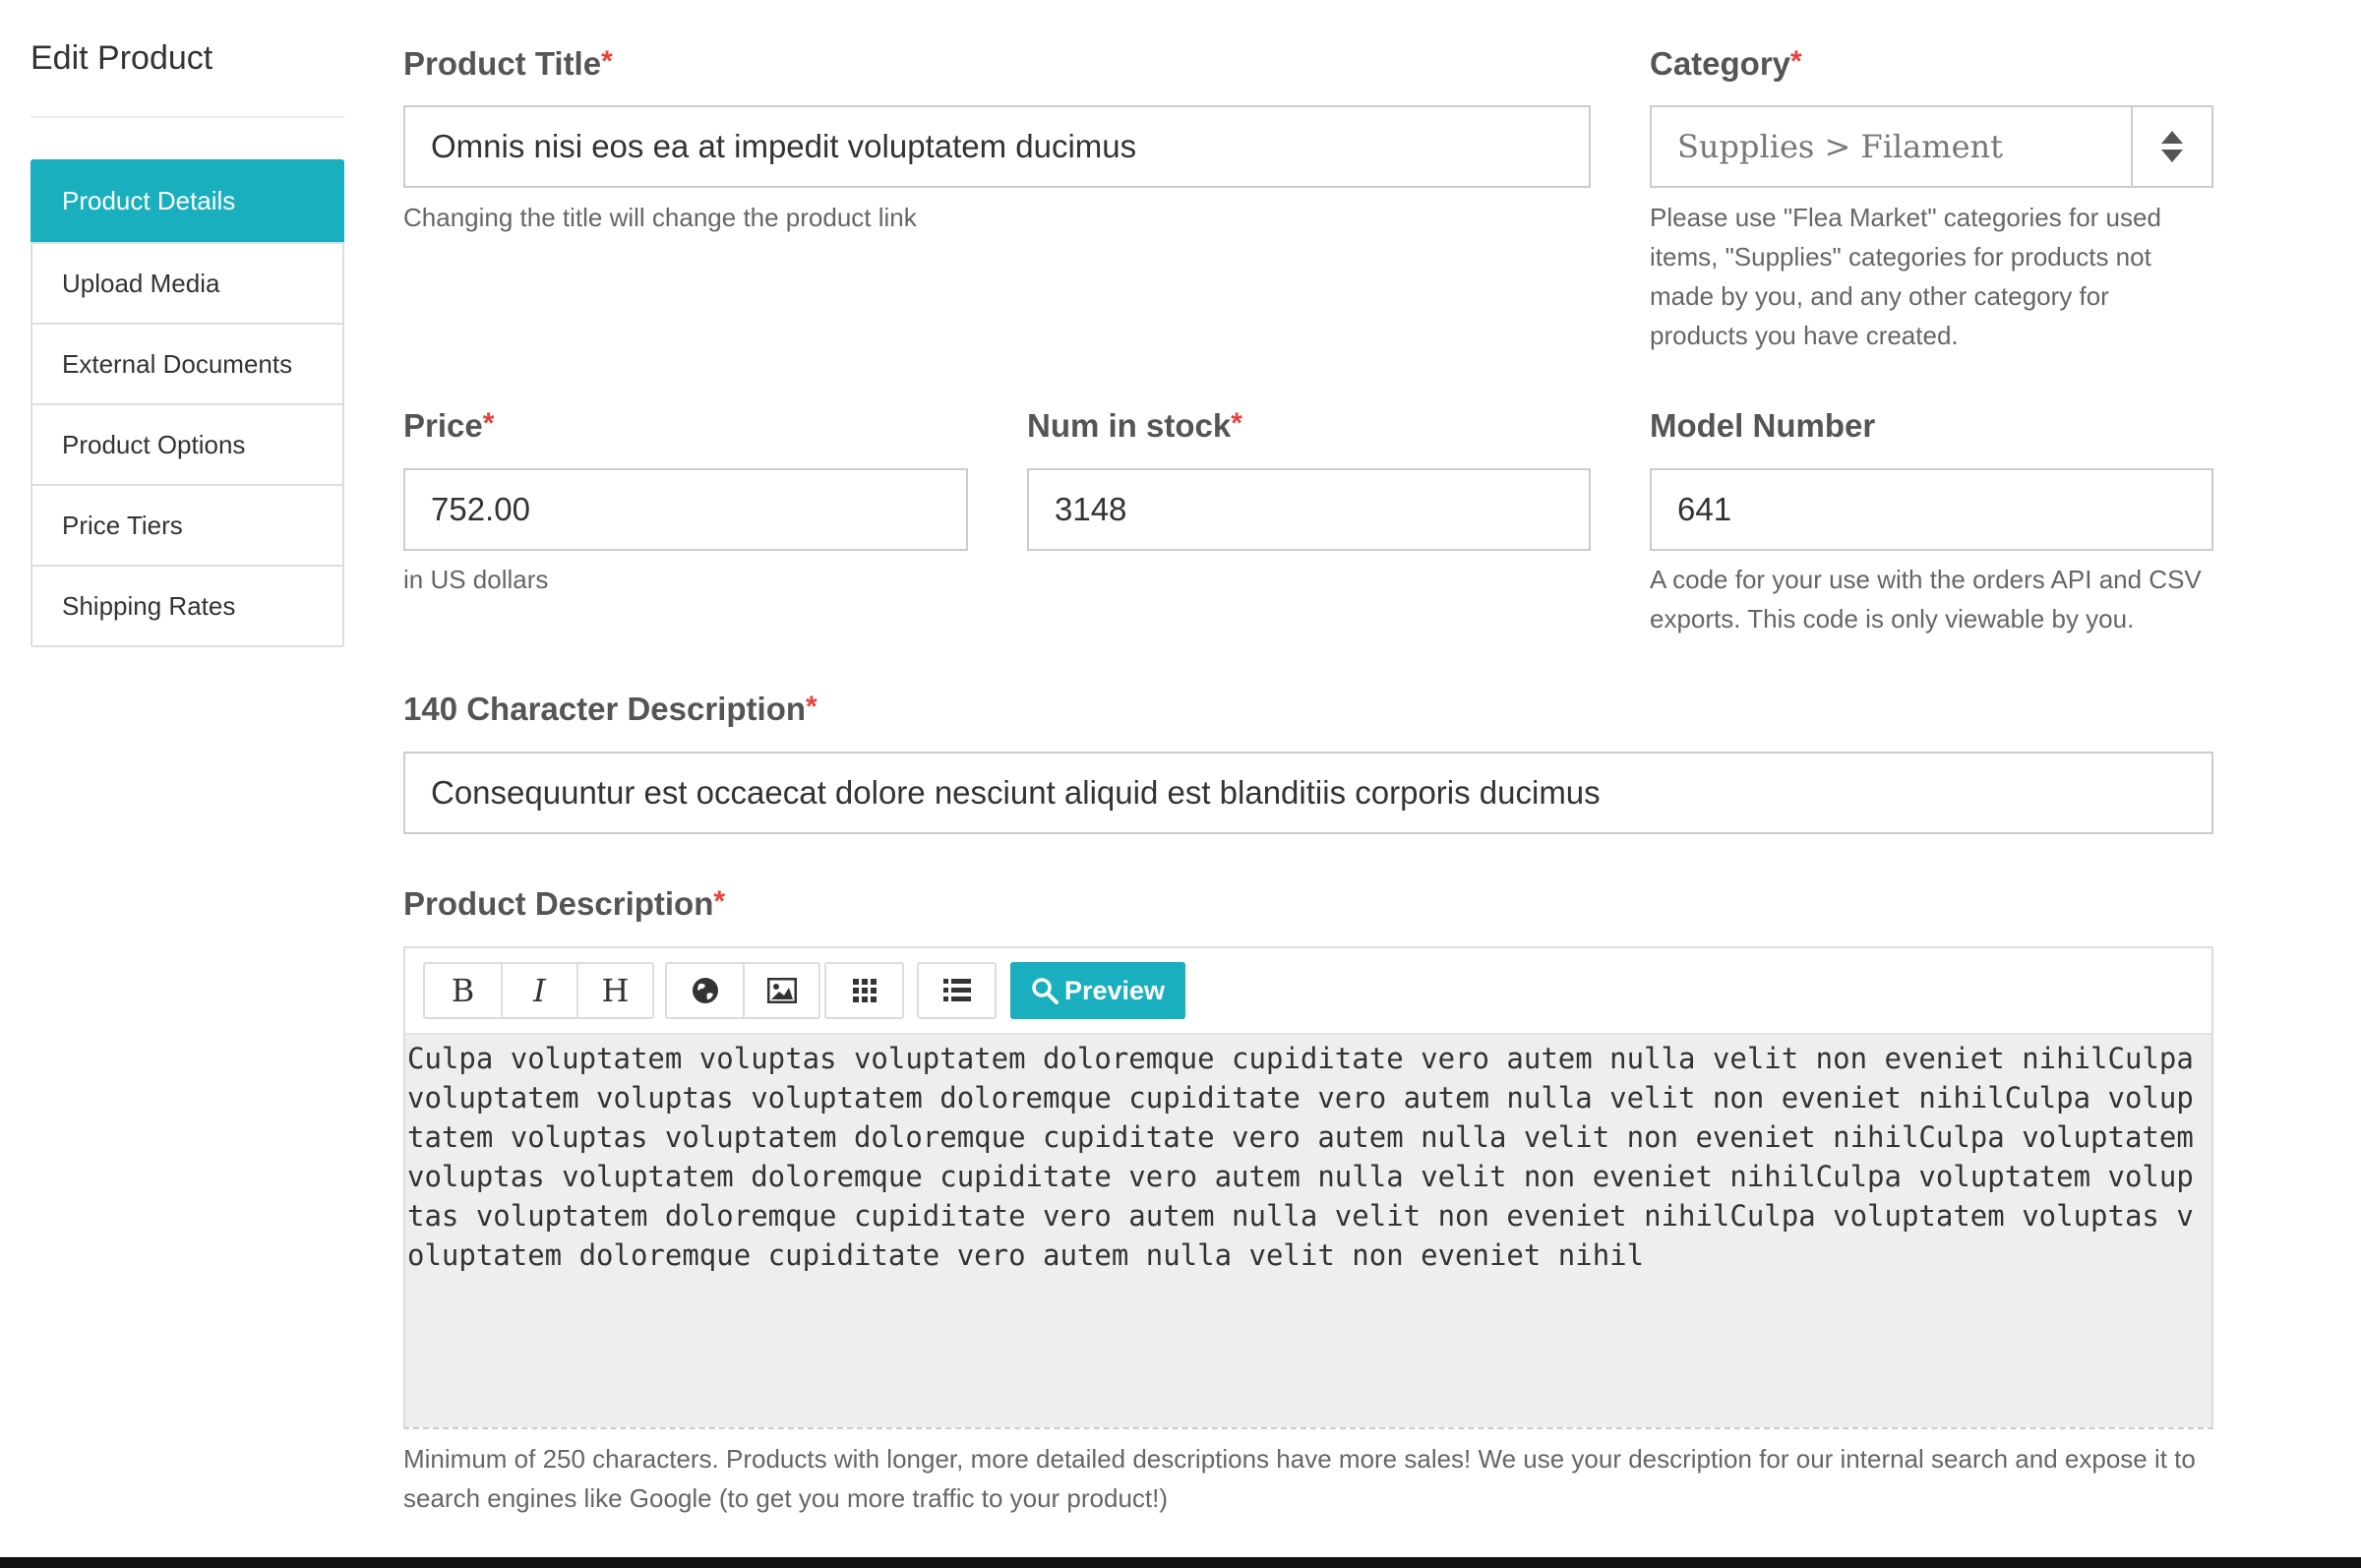 This screenshot has width=2361, height=1568. I want to click on category-label: Category*, so click(1726, 63).